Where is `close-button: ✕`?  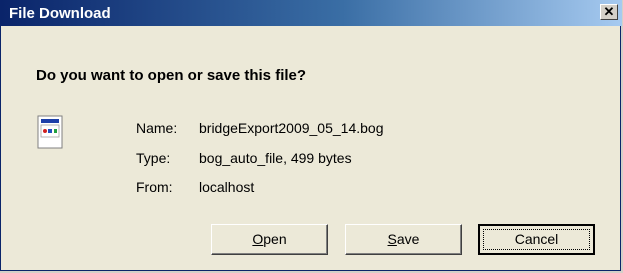 close-button: ✕ is located at coordinates (609, 12).